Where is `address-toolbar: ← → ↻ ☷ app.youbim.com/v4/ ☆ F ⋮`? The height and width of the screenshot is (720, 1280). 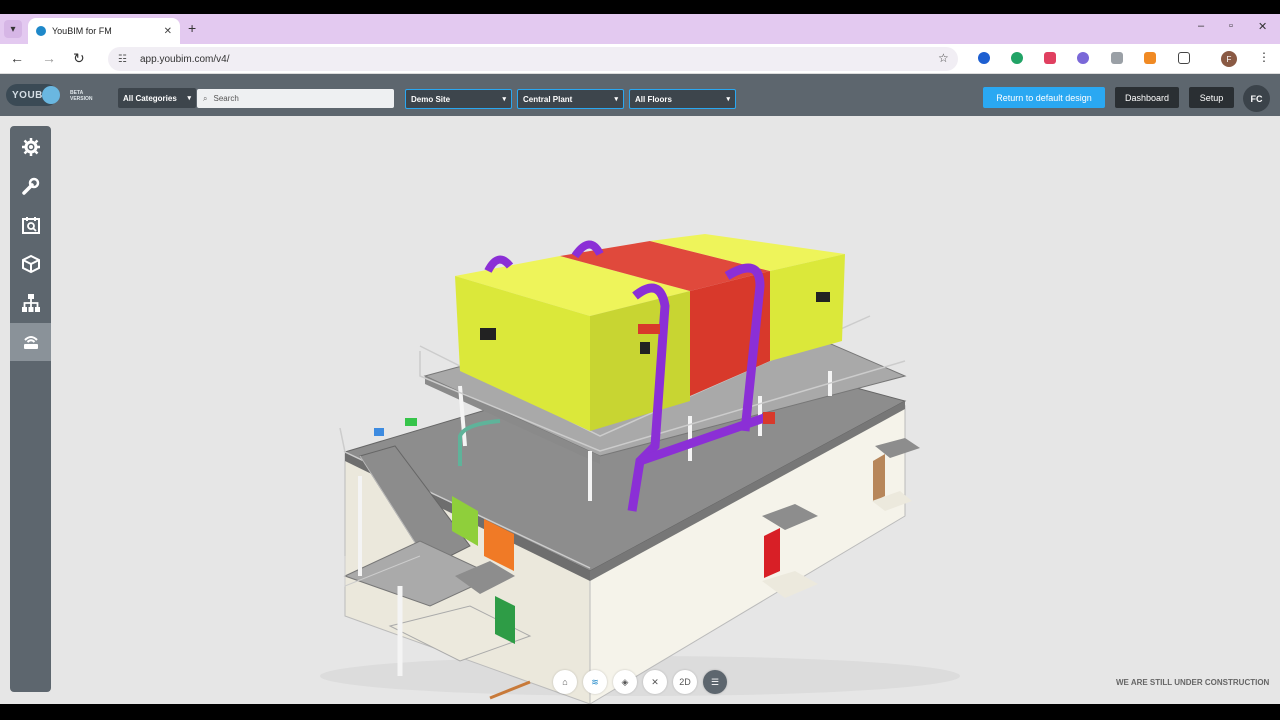 address-toolbar: ← → ↻ ☷ app.youbim.com/v4/ ☆ F ⋮ is located at coordinates (640, 59).